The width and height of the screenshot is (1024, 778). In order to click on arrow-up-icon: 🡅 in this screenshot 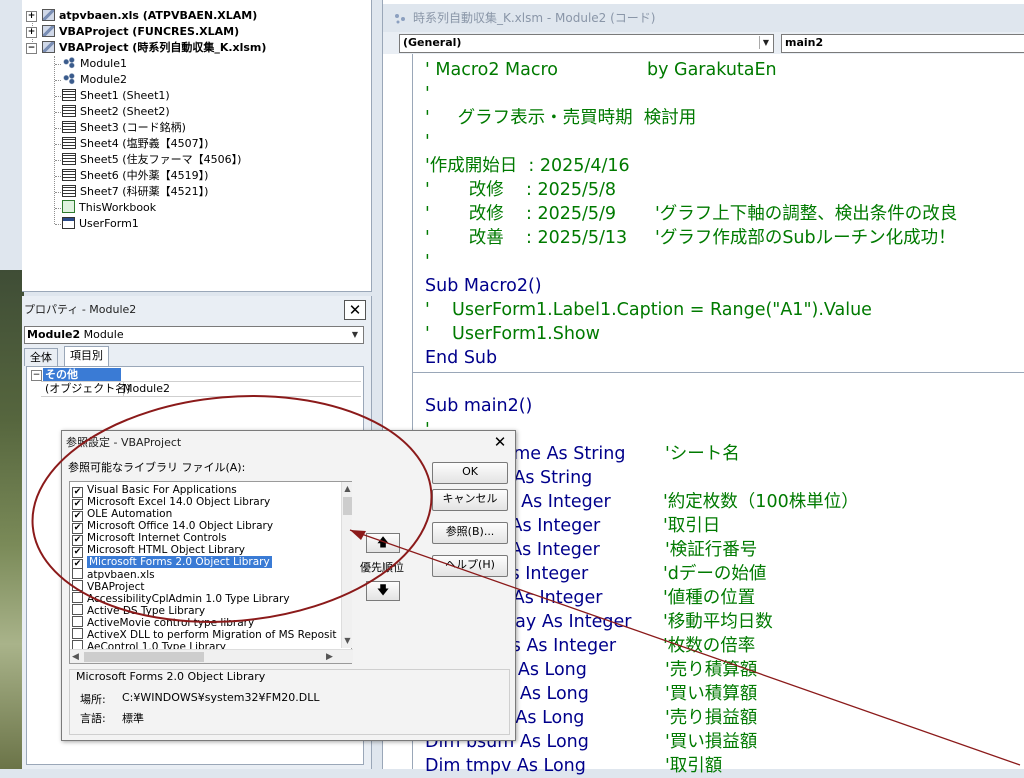, I will do `click(383, 542)`.